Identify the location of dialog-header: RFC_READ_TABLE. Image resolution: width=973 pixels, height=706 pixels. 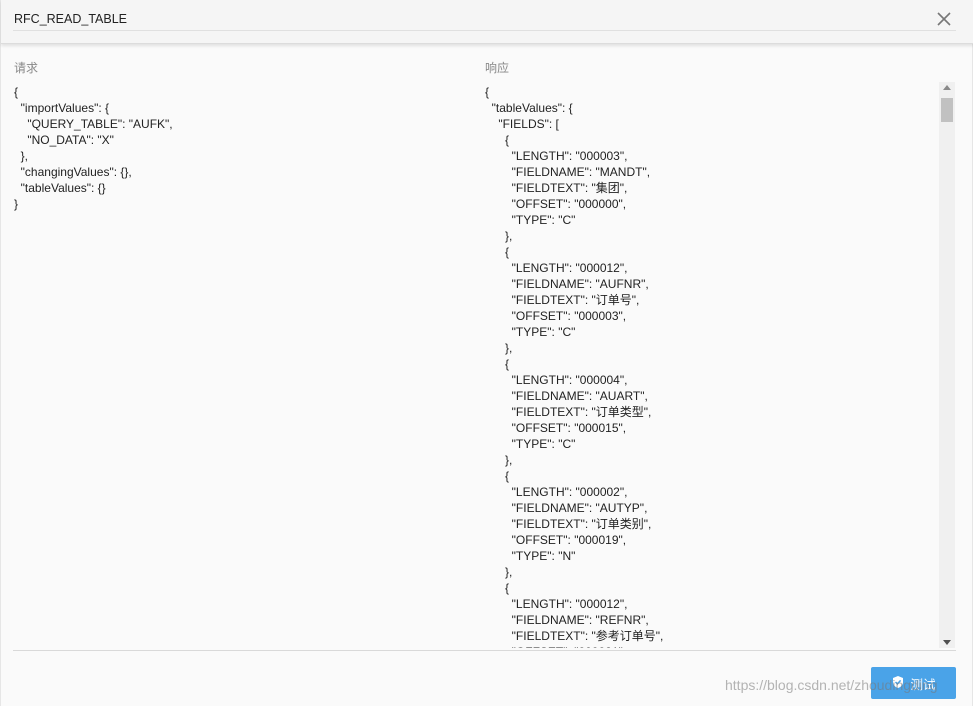
(487, 22).